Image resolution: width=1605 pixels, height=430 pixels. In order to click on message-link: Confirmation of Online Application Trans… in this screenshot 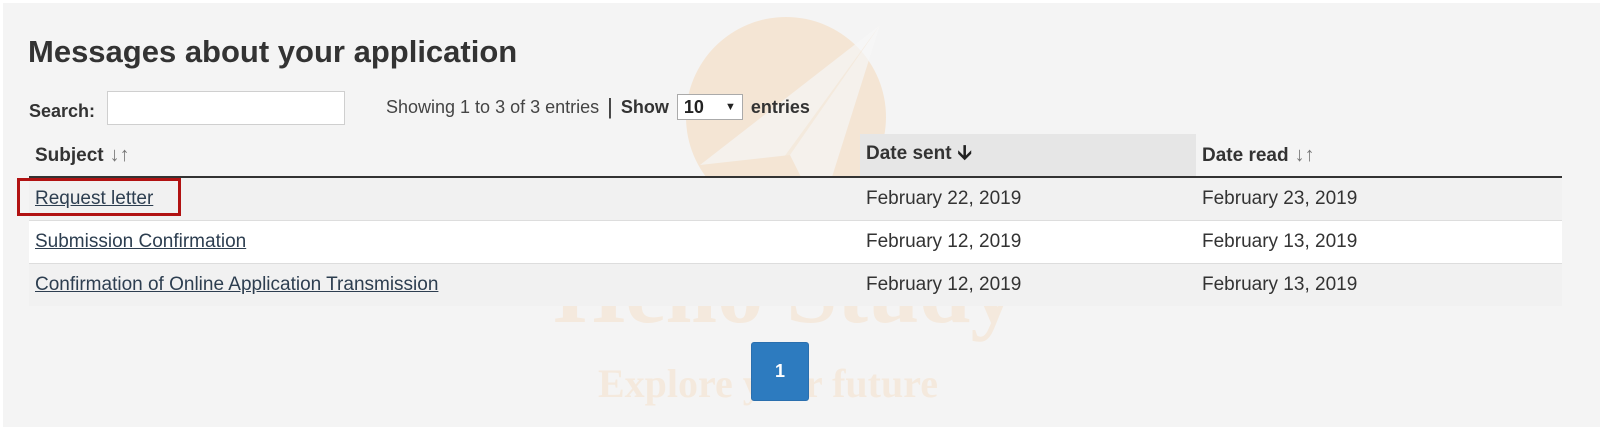, I will do `click(236, 284)`.